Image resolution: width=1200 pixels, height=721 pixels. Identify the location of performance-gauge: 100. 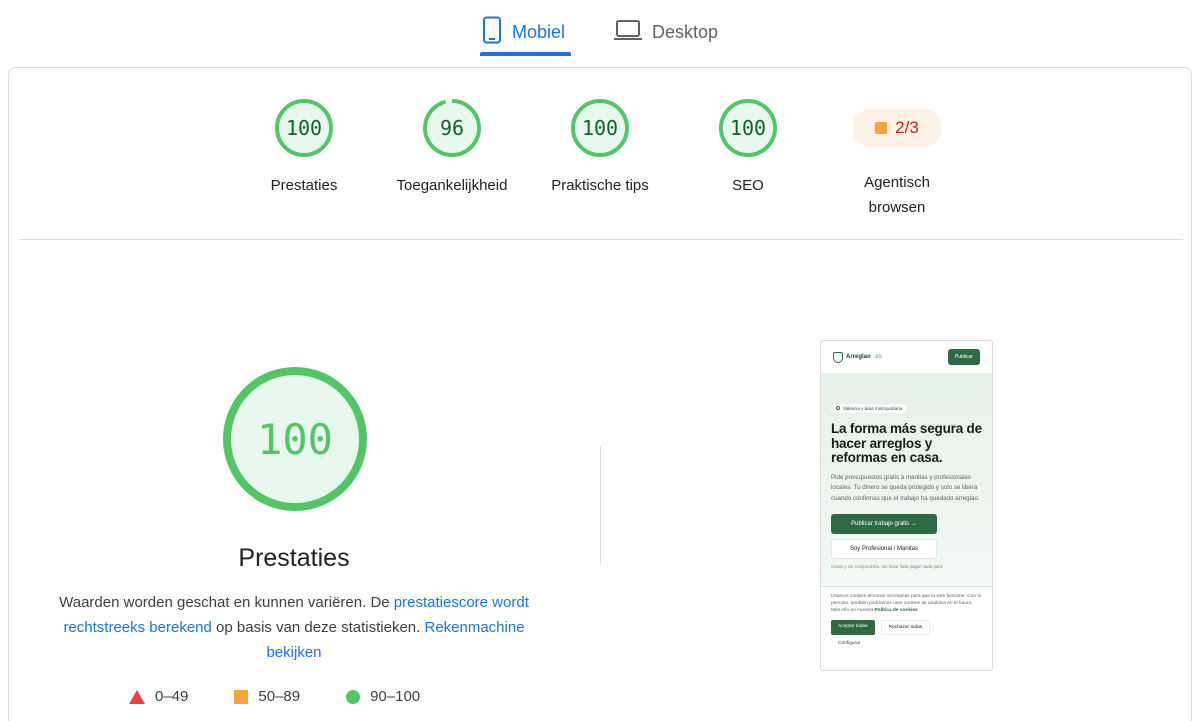
(295, 439).